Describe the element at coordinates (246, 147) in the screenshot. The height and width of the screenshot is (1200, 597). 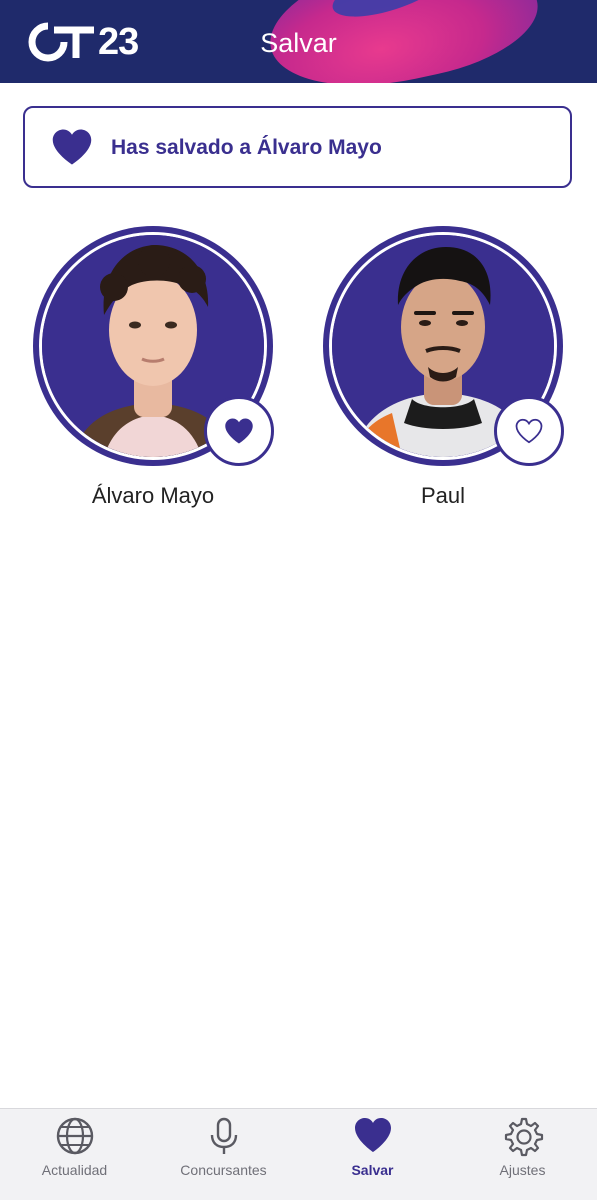
I see `banner-message: Has salvado a Álvaro Mayo` at that location.